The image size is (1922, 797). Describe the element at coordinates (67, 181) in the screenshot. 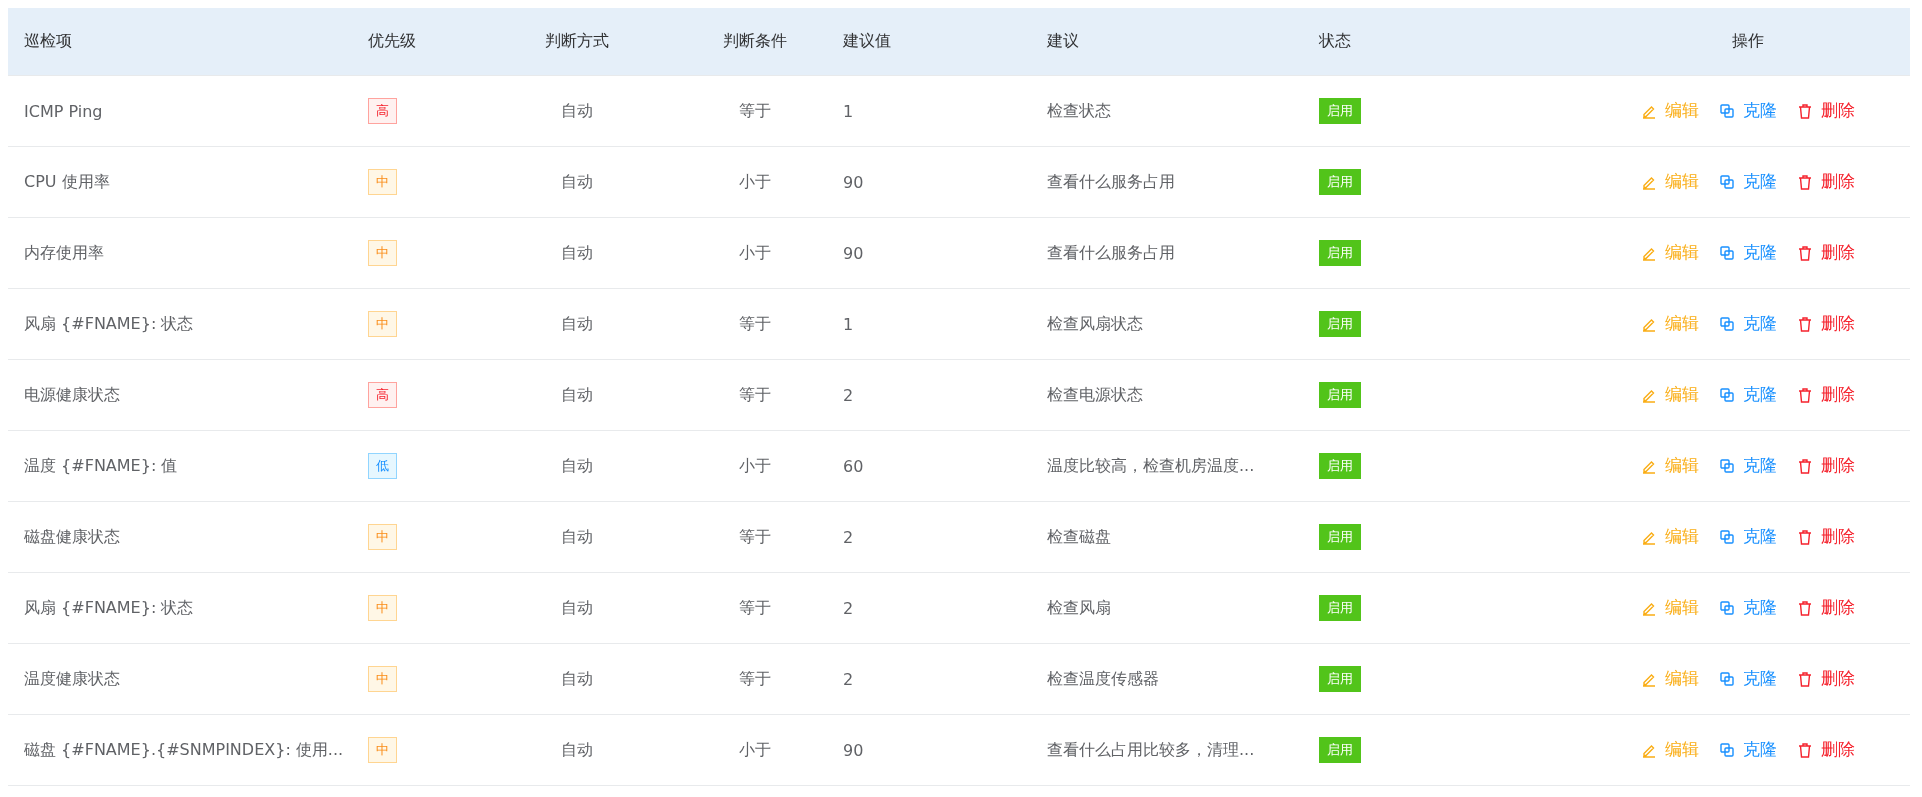

I see `table-cell: CPU 使用率` at that location.